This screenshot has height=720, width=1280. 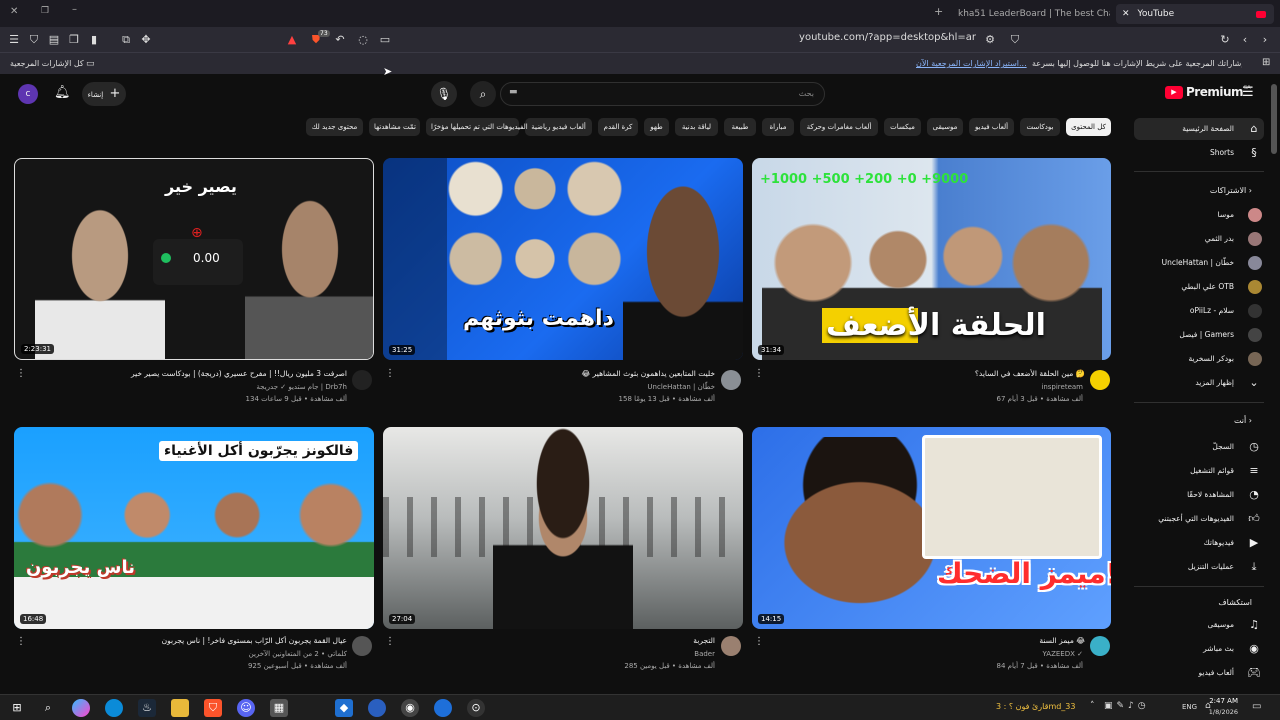 I want to click on undo-icon: ↶, so click(x=340, y=40).